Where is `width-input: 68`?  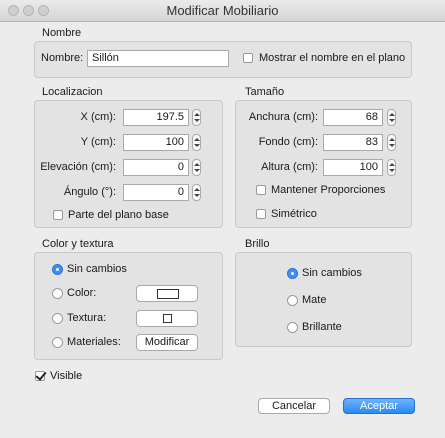 width-input: 68 is located at coordinates (353, 117).